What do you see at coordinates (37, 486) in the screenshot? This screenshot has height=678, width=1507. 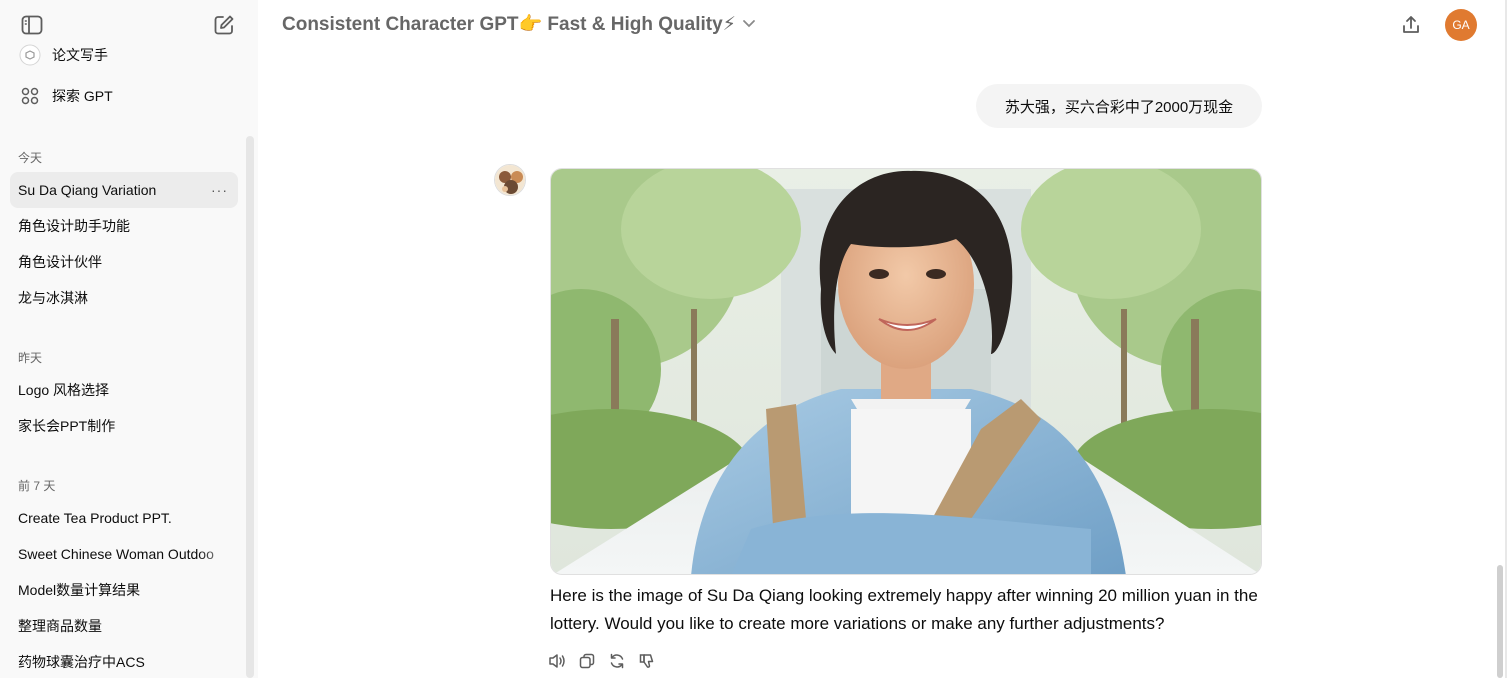 I see `section-label-previous-7-days: 前 7 天` at bounding box center [37, 486].